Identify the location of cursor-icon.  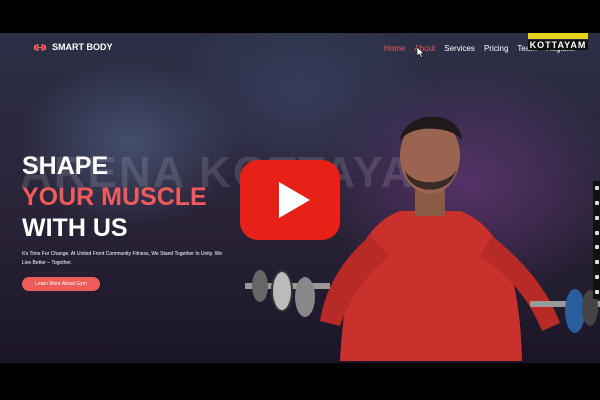
(421, 52).